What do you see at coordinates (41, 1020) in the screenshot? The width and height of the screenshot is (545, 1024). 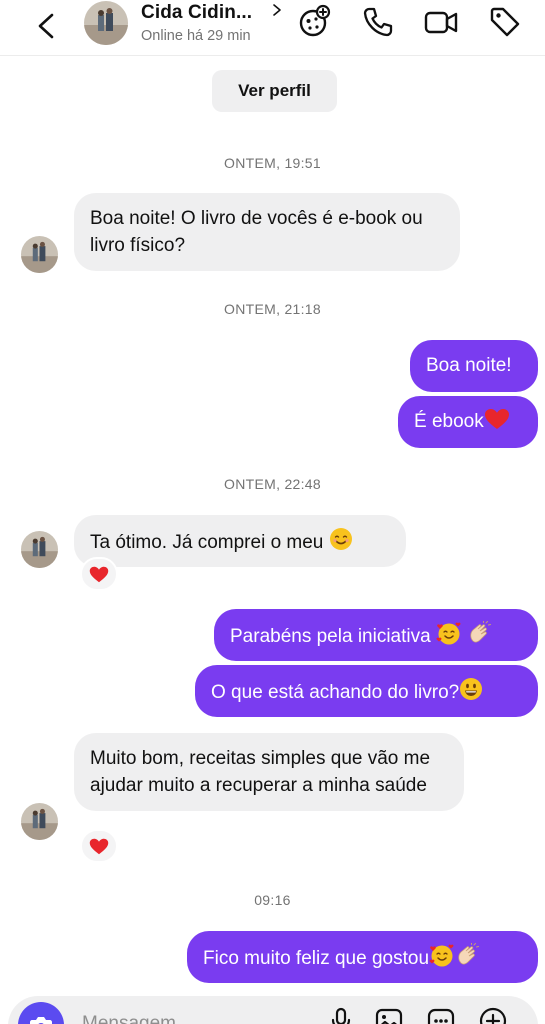 I see `camera-icon` at bounding box center [41, 1020].